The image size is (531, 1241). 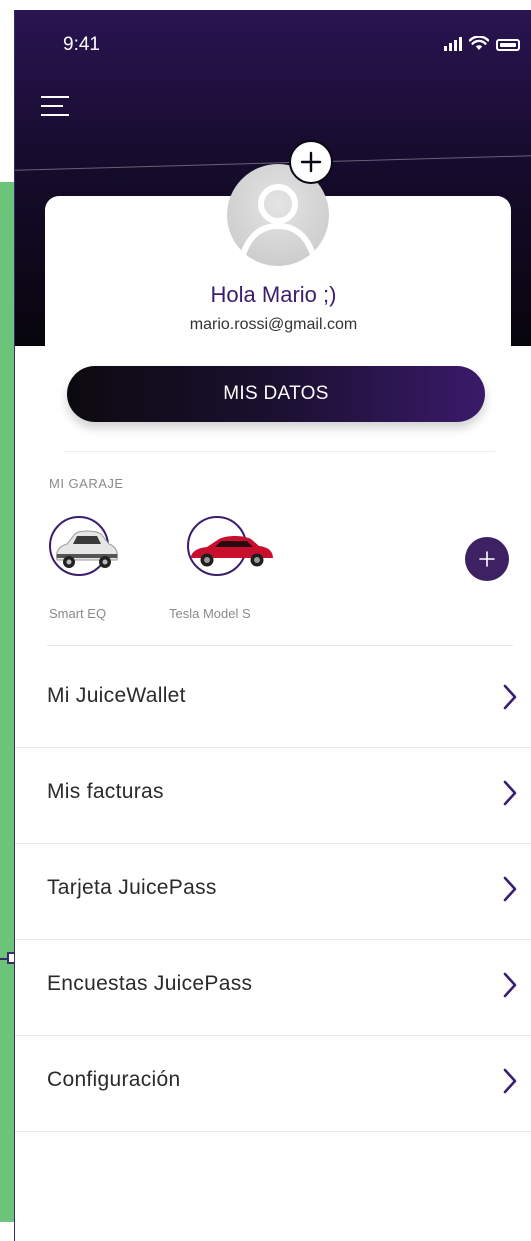 I want to click on garage-car-label: Tesla Model S, so click(x=210, y=613).